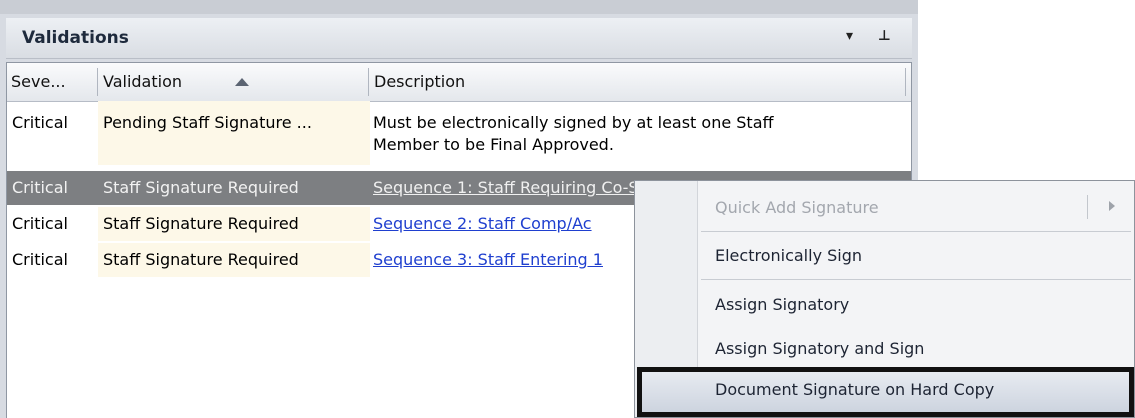 The height and width of the screenshot is (418, 1135). I want to click on column-header-description: Description, so click(639, 82).